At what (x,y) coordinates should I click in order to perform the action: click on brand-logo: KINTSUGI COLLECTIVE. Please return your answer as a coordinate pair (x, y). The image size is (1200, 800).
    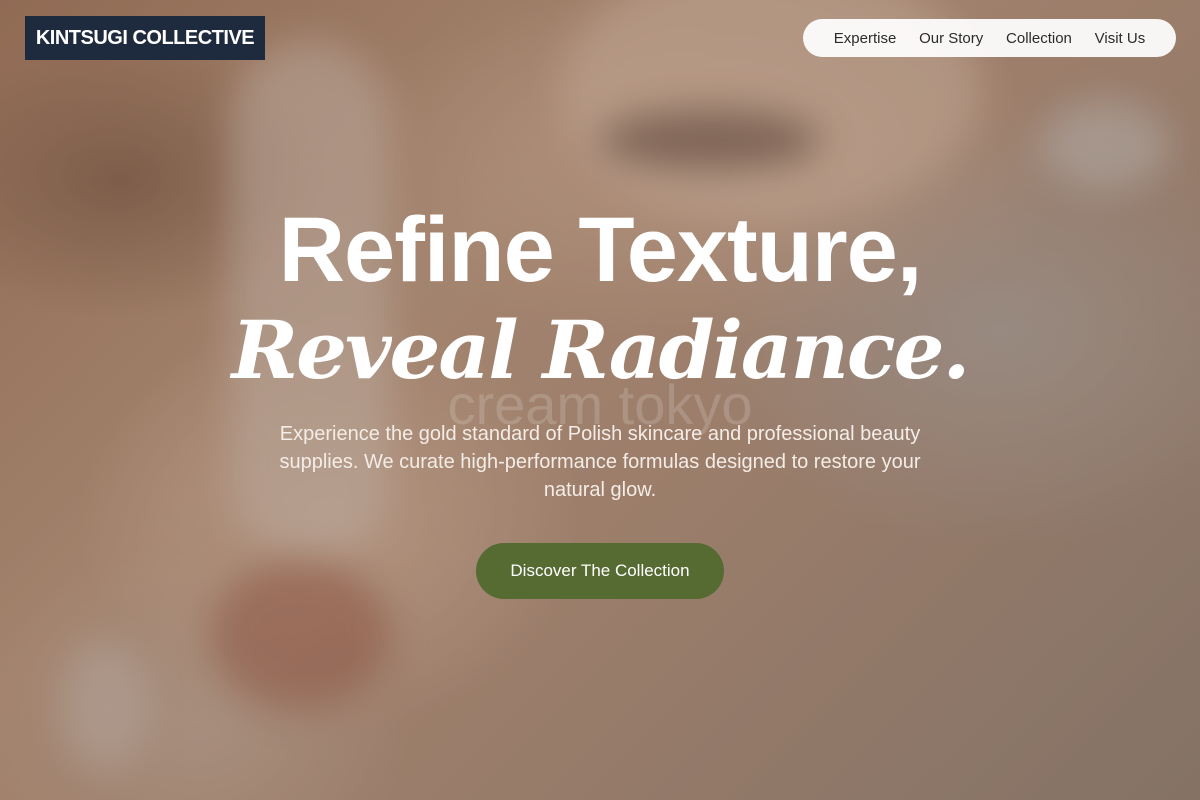
    Looking at the image, I should click on (145, 38).